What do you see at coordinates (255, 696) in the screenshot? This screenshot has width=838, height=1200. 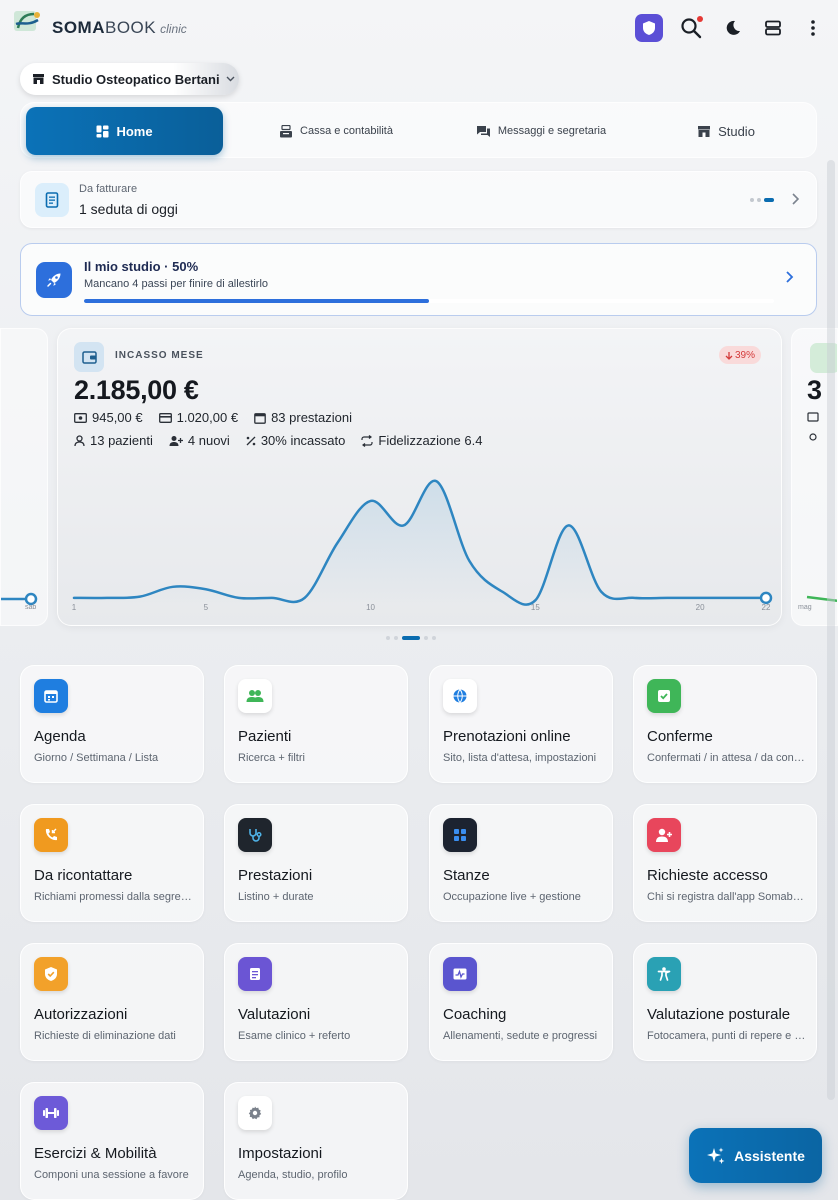 I see `people-icon` at bounding box center [255, 696].